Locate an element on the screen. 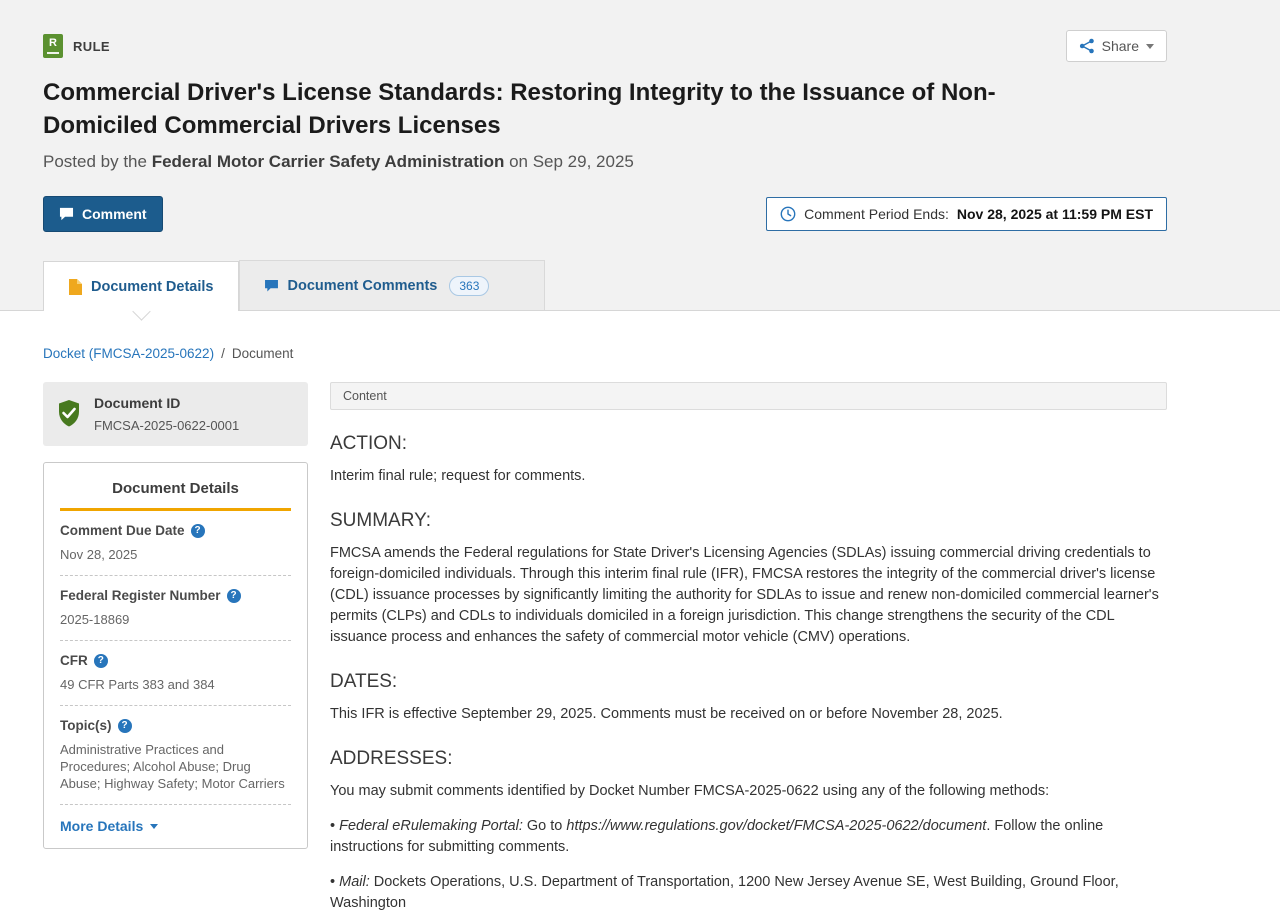 The height and width of the screenshot is (914, 1280). share-label: Share is located at coordinates (1120, 46).